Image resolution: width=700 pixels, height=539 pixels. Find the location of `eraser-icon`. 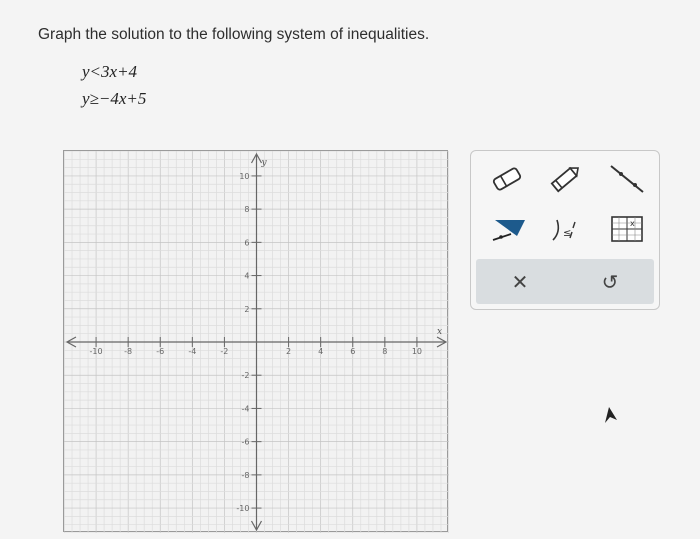

eraser-icon is located at coordinates (507, 181).